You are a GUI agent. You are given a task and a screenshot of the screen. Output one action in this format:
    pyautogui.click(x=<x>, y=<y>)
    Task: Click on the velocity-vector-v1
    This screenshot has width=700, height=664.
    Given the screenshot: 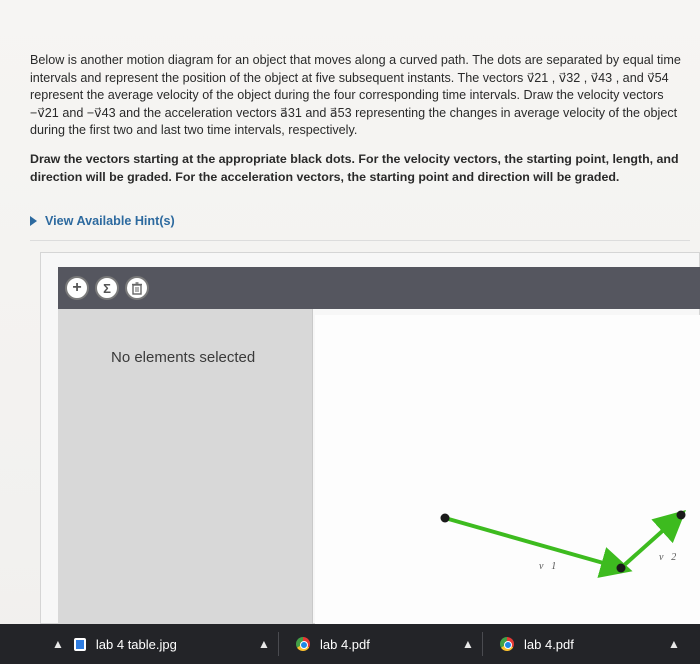 What is the action you would take?
    pyautogui.click(x=538, y=547)
    